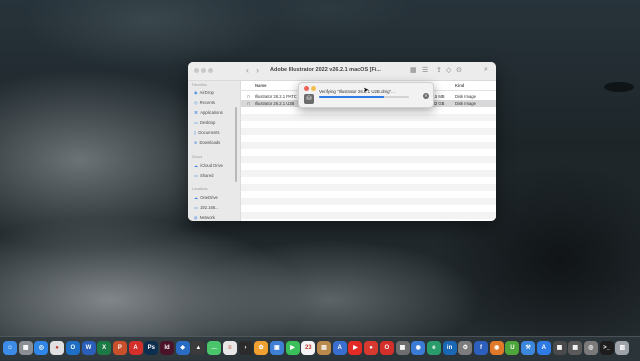 The image size is (640, 361). Describe the element at coordinates (606, 348) in the screenshot. I see `terminal-icon: >_` at that location.